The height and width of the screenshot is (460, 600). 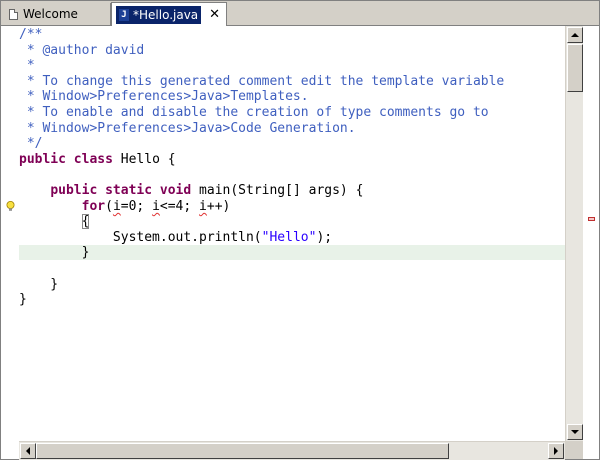 I want to click on code-line: public static void main(String[] args) {, so click(x=292, y=190).